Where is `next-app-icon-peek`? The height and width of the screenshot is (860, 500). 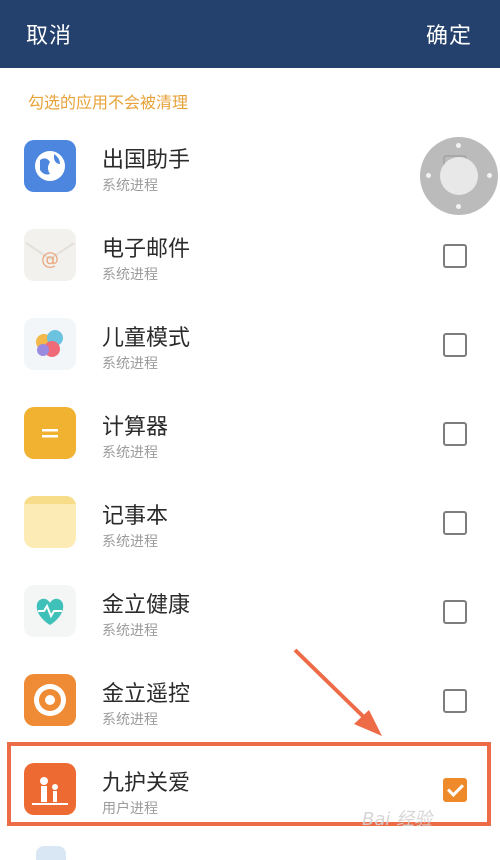 next-app-icon-peek is located at coordinates (51, 853).